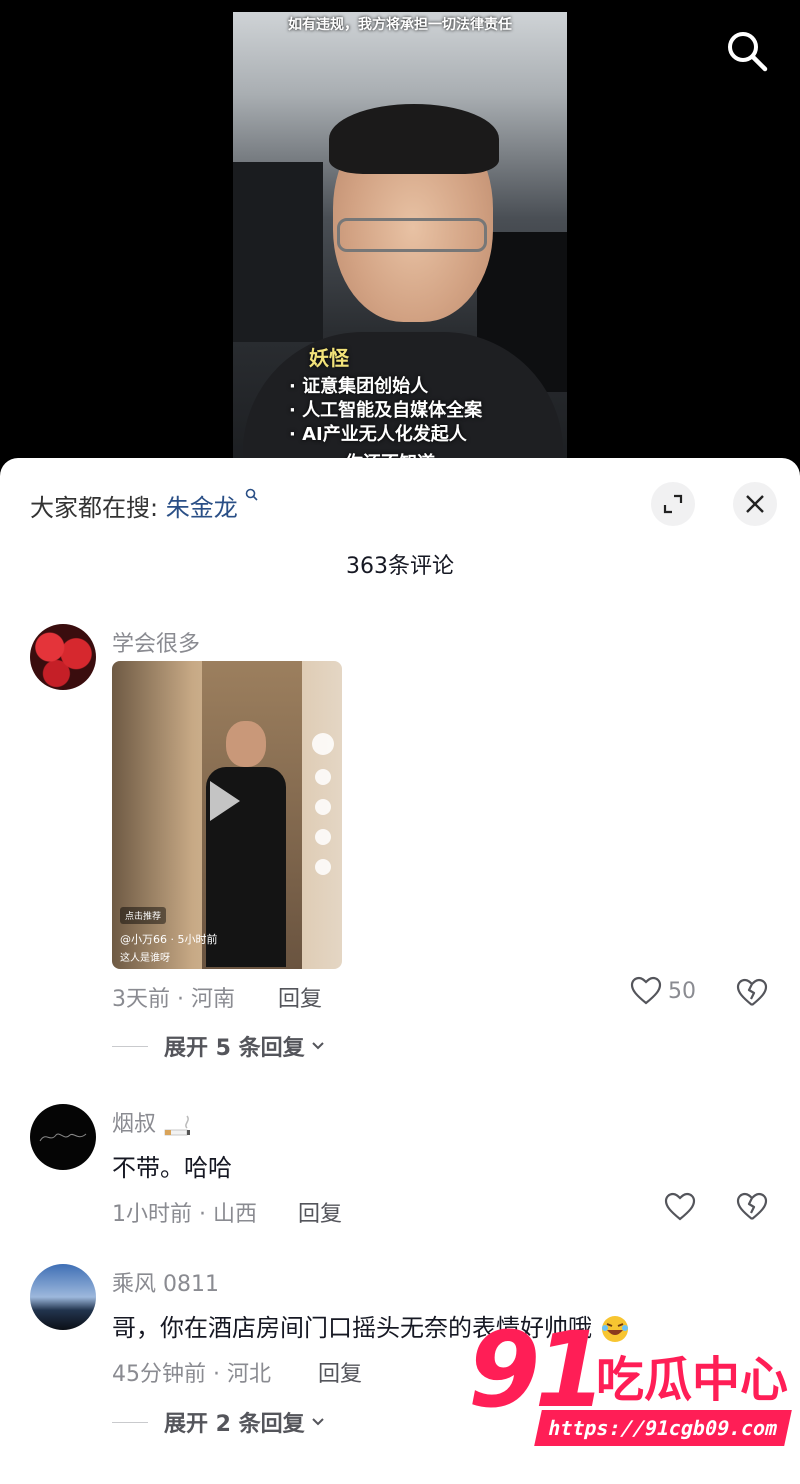 Image resolution: width=800 pixels, height=1484 pixels. Describe the element at coordinates (359, 386) in the screenshot. I see `video-overlay-line: · 证意集团创始人` at that location.